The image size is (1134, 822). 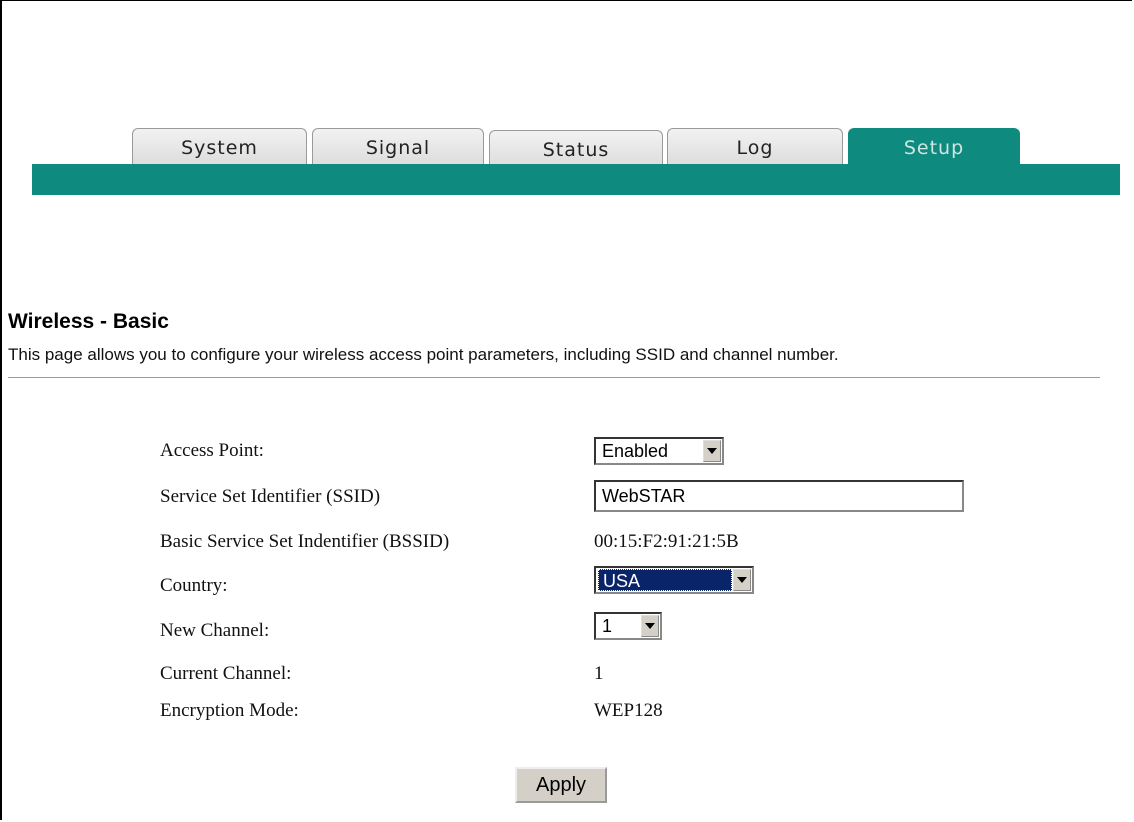 What do you see at coordinates (305, 541) in the screenshot?
I see `bssid-label: Basic Service Set Indentifier (BSSID)` at bounding box center [305, 541].